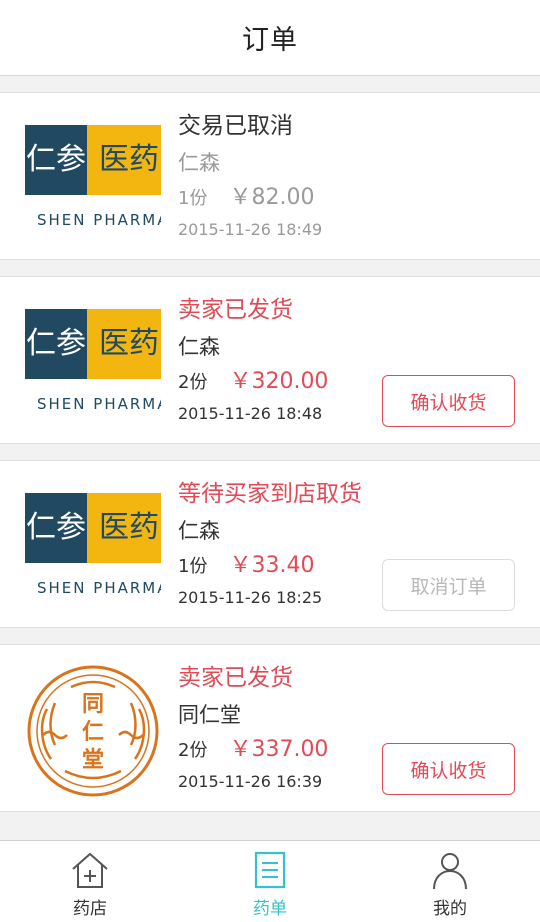 The width and height of the screenshot is (540, 922). Describe the element at coordinates (279, 381) in the screenshot. I see `order-price: ￥320.00` at that location.